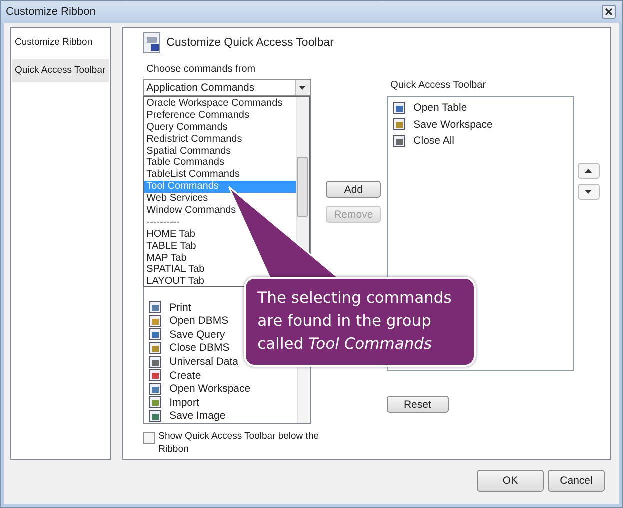  What do you see at coordinates (210, 389) in the screenshot?
I see `list-item: Open Workspace` at bounding box center [210, 389].